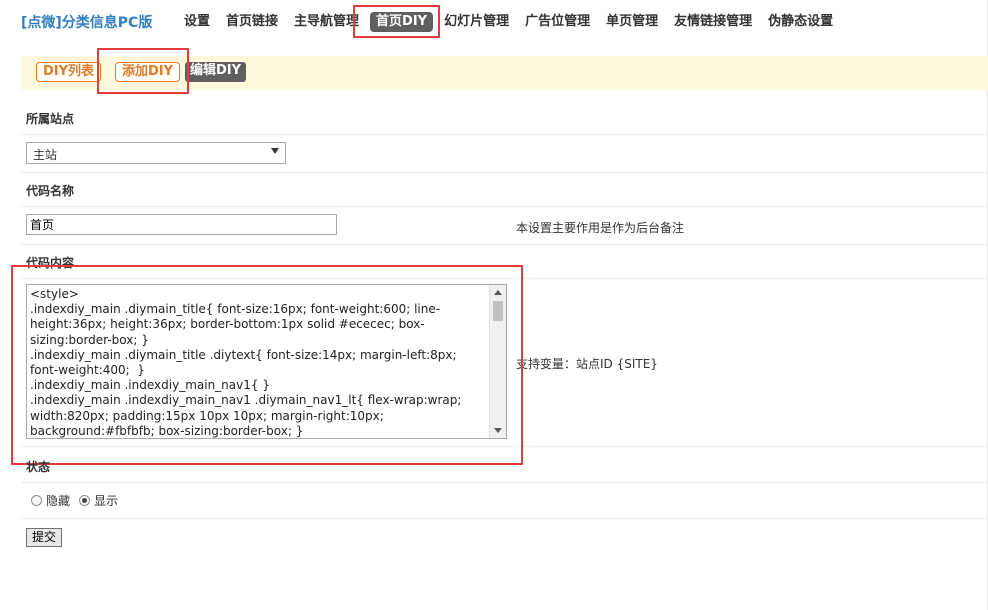  I want to click on name-hint: 本设置主要作用是作为后台备注, so click(600, 228).